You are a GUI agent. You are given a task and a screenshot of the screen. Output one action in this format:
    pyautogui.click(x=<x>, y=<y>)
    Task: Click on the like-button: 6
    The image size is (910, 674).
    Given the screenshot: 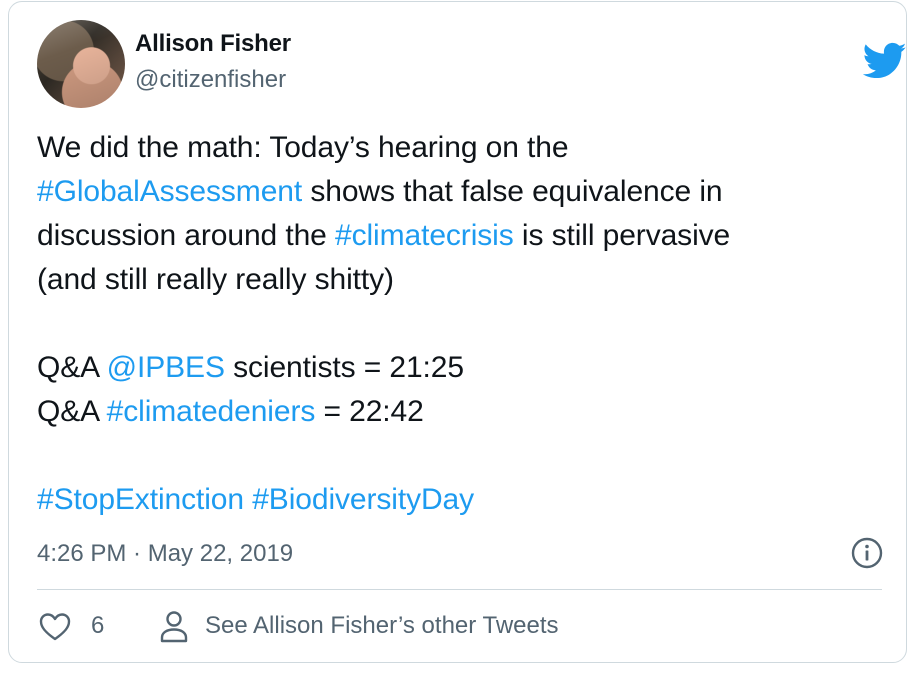 What is the action you would take?
    pyautogui.click(x=77, y=626)
    